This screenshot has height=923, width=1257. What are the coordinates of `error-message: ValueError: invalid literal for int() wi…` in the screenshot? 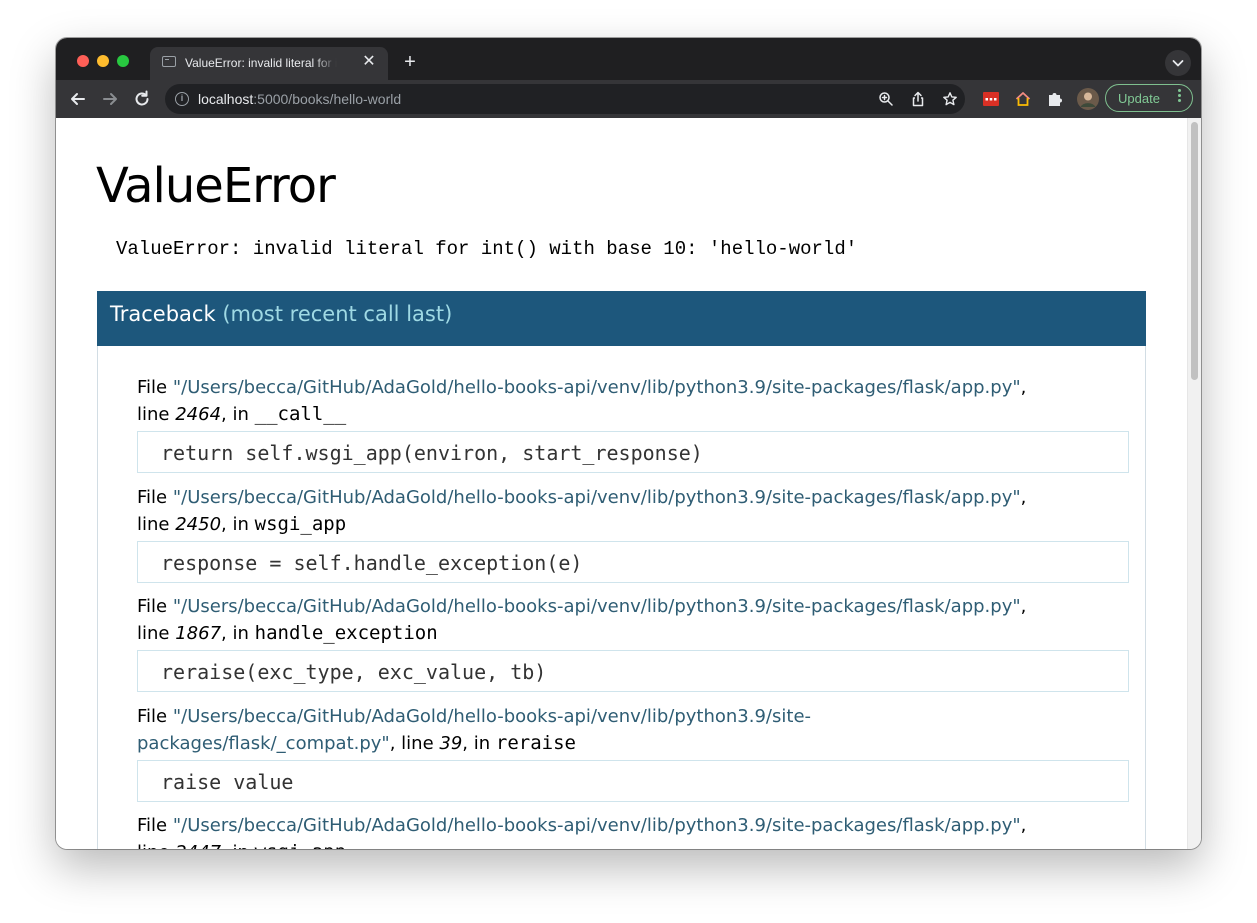 It's located at (487, 249).